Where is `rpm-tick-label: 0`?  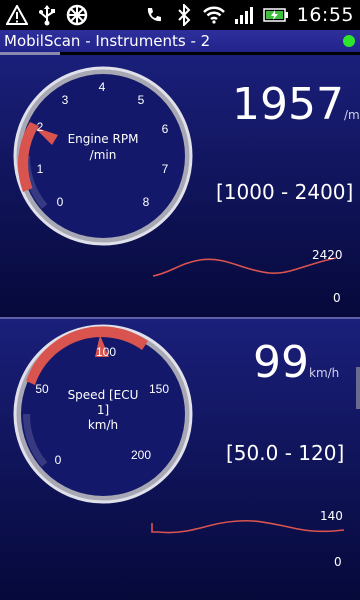 rpm-tick-label: 0 is located at coordinates (60, 202).